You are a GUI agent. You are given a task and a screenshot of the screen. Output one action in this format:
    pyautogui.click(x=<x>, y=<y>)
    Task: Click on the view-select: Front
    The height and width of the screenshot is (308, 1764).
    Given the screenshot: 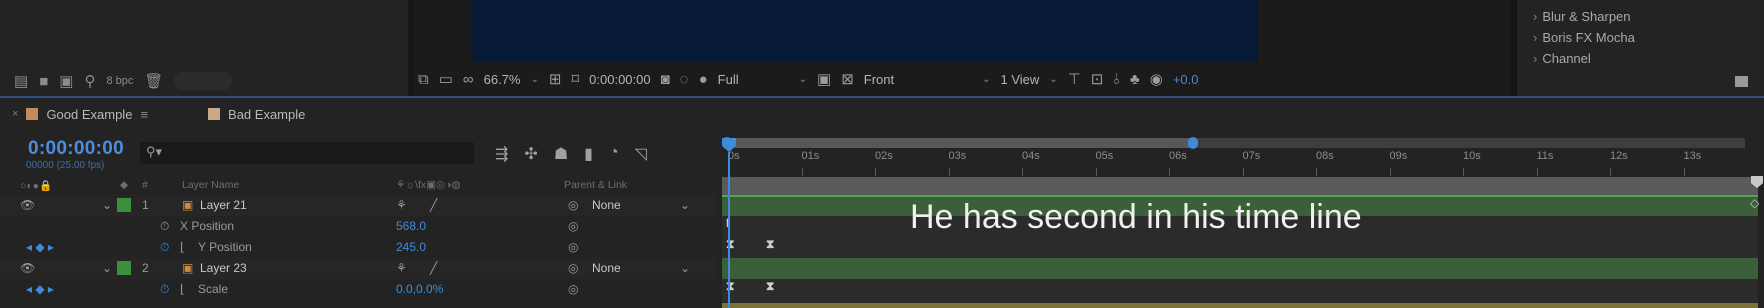 What is the action you would take?
    pyautogui.click(x=879, y=79)
    